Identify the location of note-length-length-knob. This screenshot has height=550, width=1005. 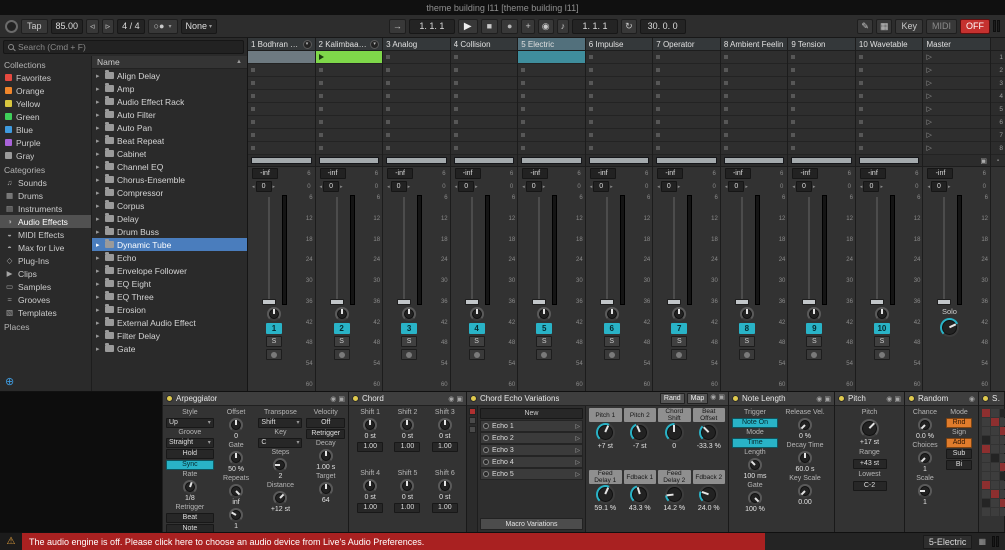
(755, 465).